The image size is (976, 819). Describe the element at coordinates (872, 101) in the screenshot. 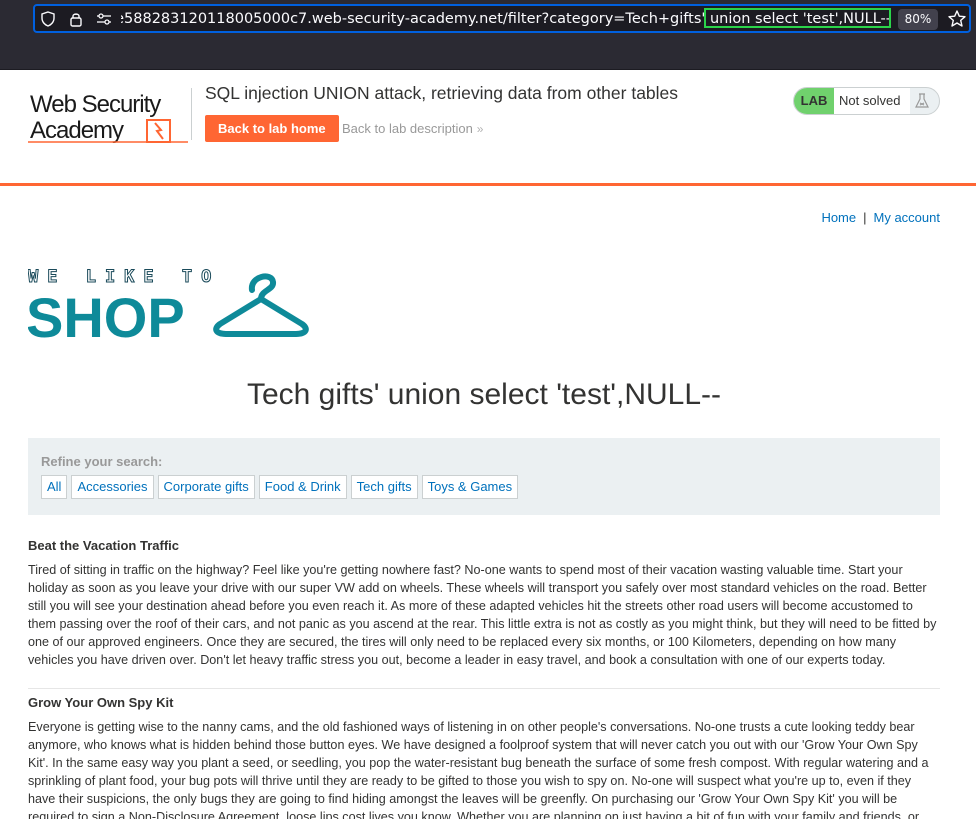

I see `lab-status-text: Not solved` at that location.